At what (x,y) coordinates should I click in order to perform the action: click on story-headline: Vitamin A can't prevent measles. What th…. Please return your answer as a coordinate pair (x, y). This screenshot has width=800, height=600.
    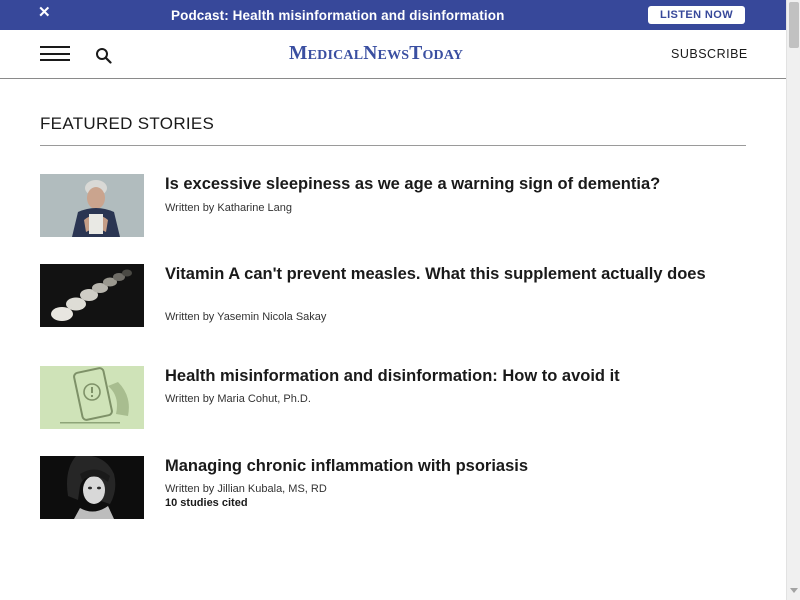
    Looking at the image, I should click on (450, 274).